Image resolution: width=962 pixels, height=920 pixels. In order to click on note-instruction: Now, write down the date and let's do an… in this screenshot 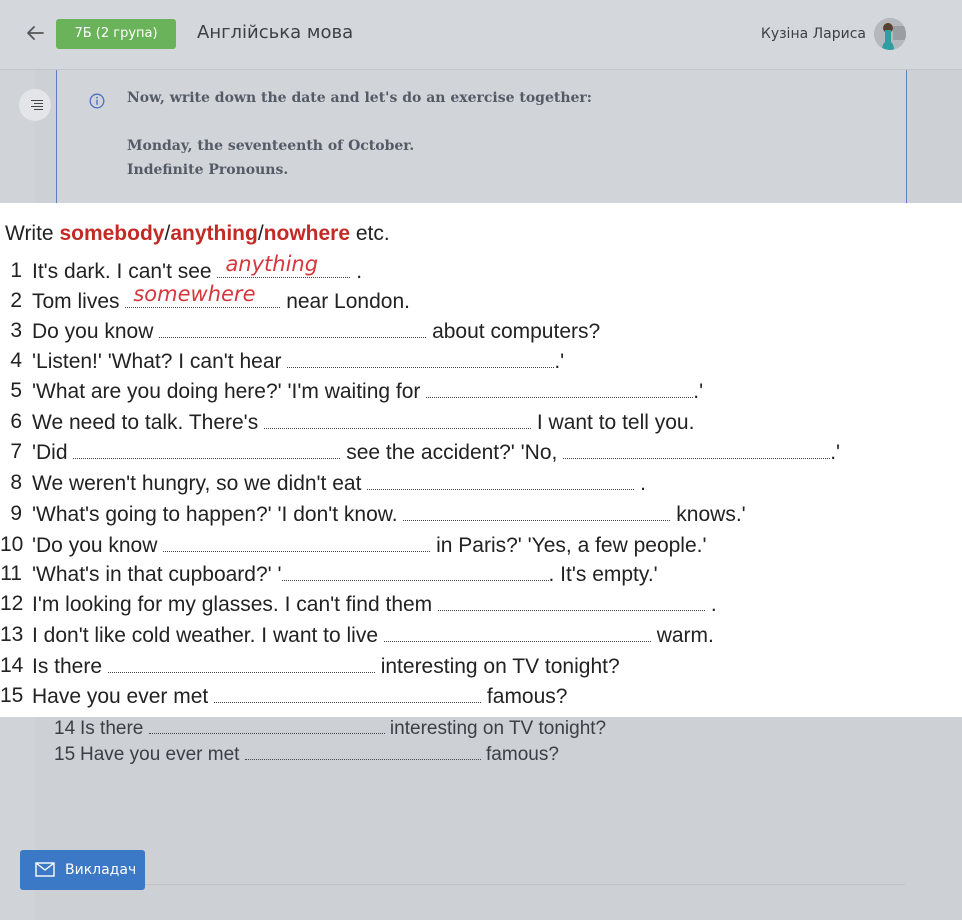, I will do `click(359, 98)`.